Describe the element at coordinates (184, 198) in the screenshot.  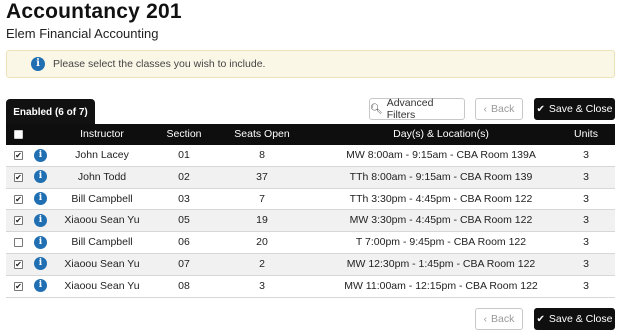
I see `section-cell: 03` at that location.